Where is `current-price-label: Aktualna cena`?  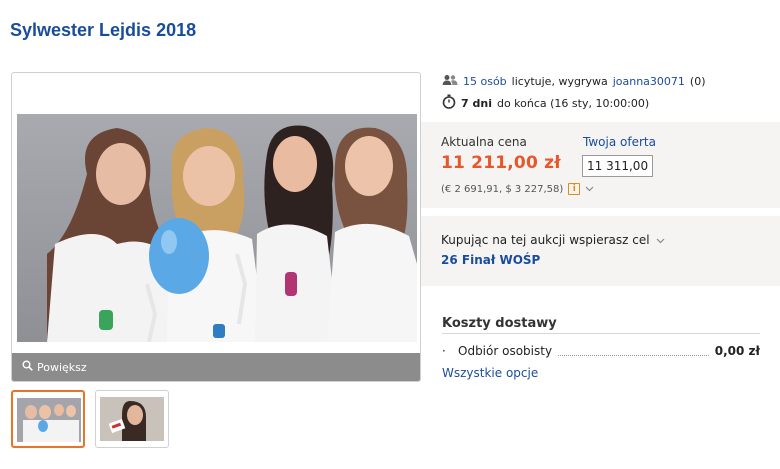 current-price-label: Aktualna cena is located at coordinates (484, 142).